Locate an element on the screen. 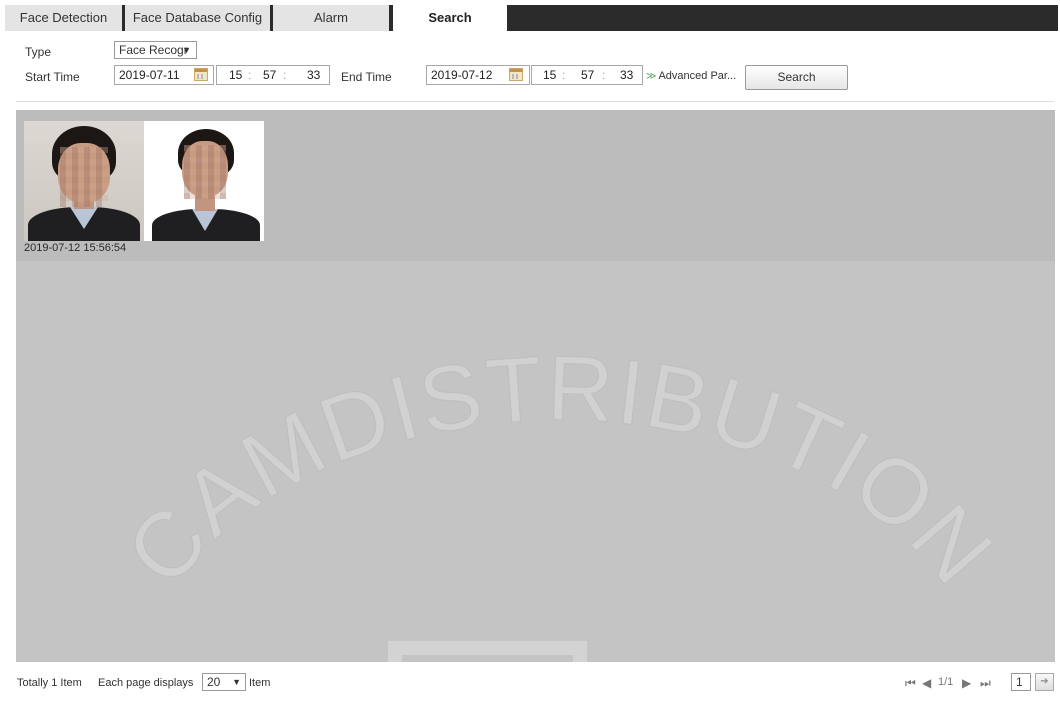 This screenshot has width=1060, height=707. first-page-icon: ⏮ is located at coordinates (910, 683).